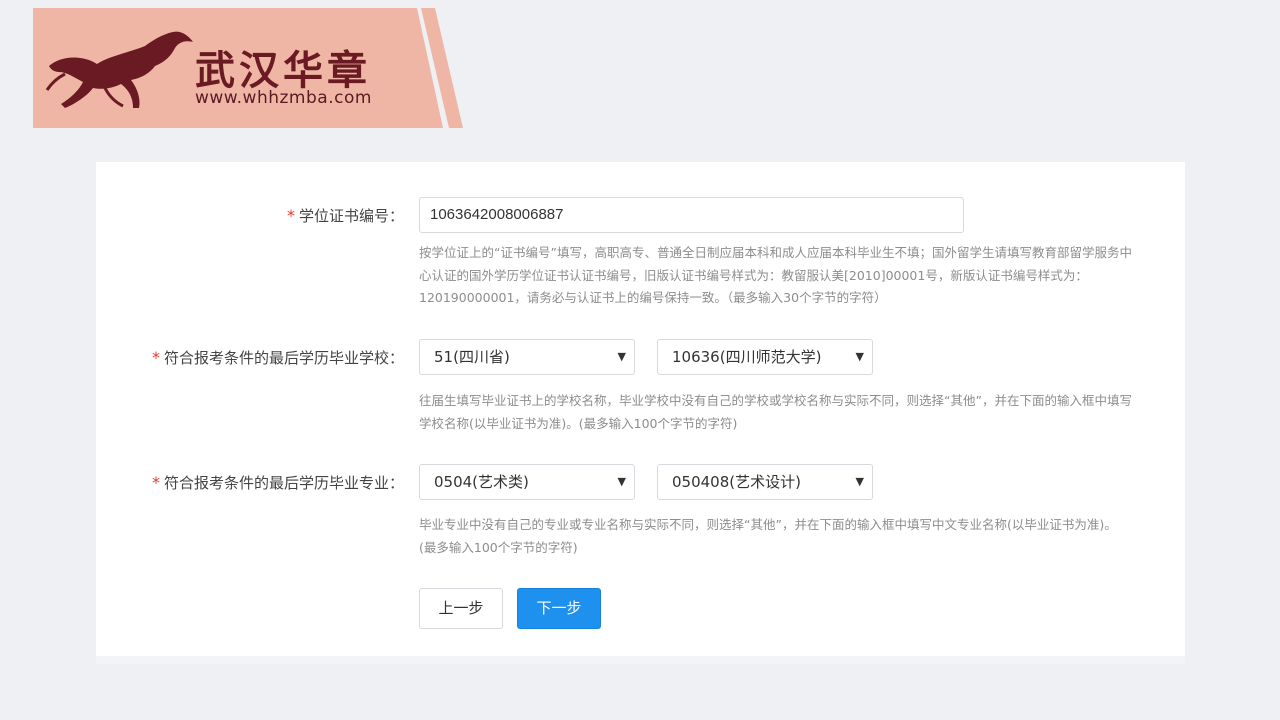  I want to click on school-label: * 符合报考条件的最后学历毕业学校：, so click(277, 357).